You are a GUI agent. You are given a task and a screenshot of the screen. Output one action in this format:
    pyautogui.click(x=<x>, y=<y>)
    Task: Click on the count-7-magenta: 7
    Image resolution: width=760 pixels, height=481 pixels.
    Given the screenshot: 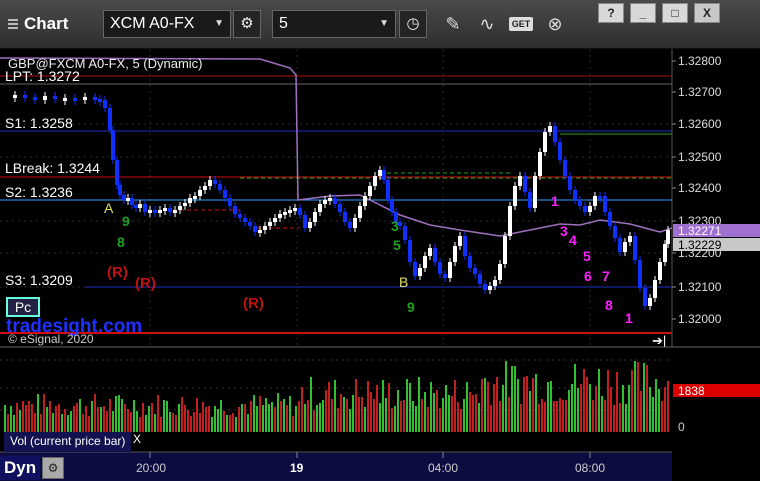 What is the action you would take?
    pyautogui.click(x=606, y=276)
    